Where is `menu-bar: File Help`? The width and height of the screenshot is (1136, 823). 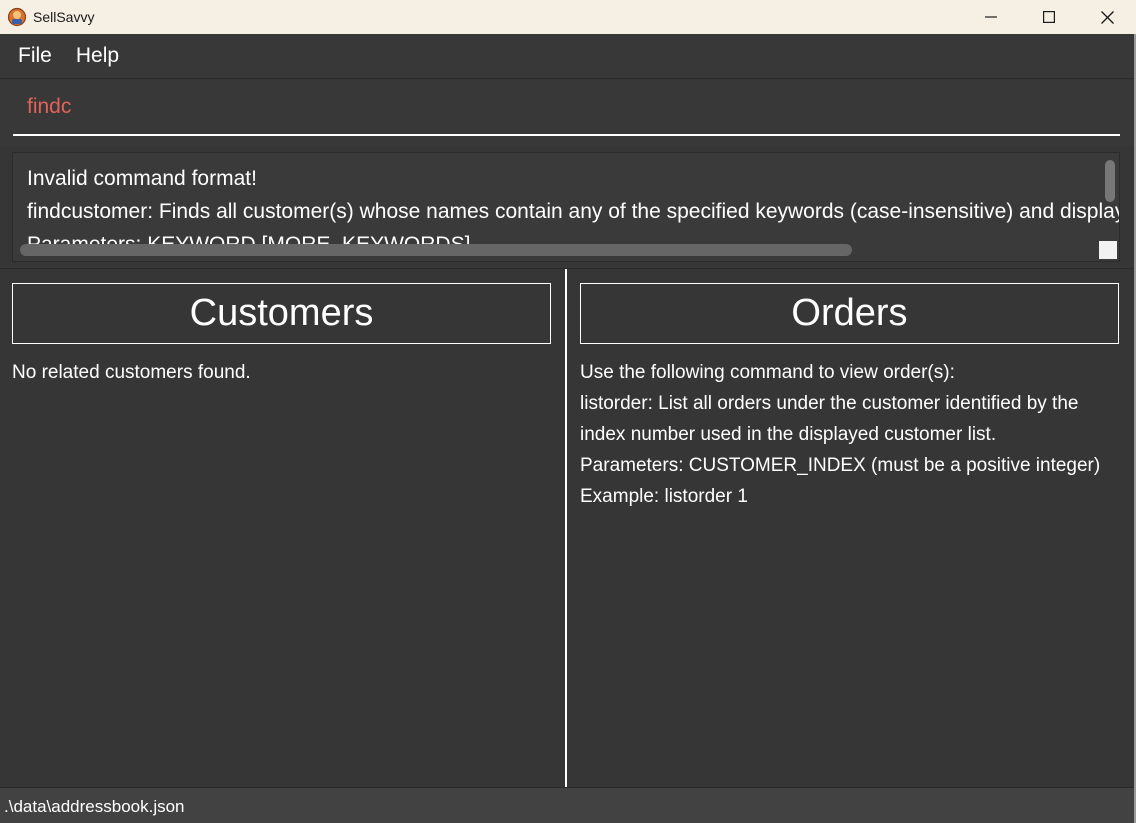
menu-bar: File Help is located at coordinates (567, 56).